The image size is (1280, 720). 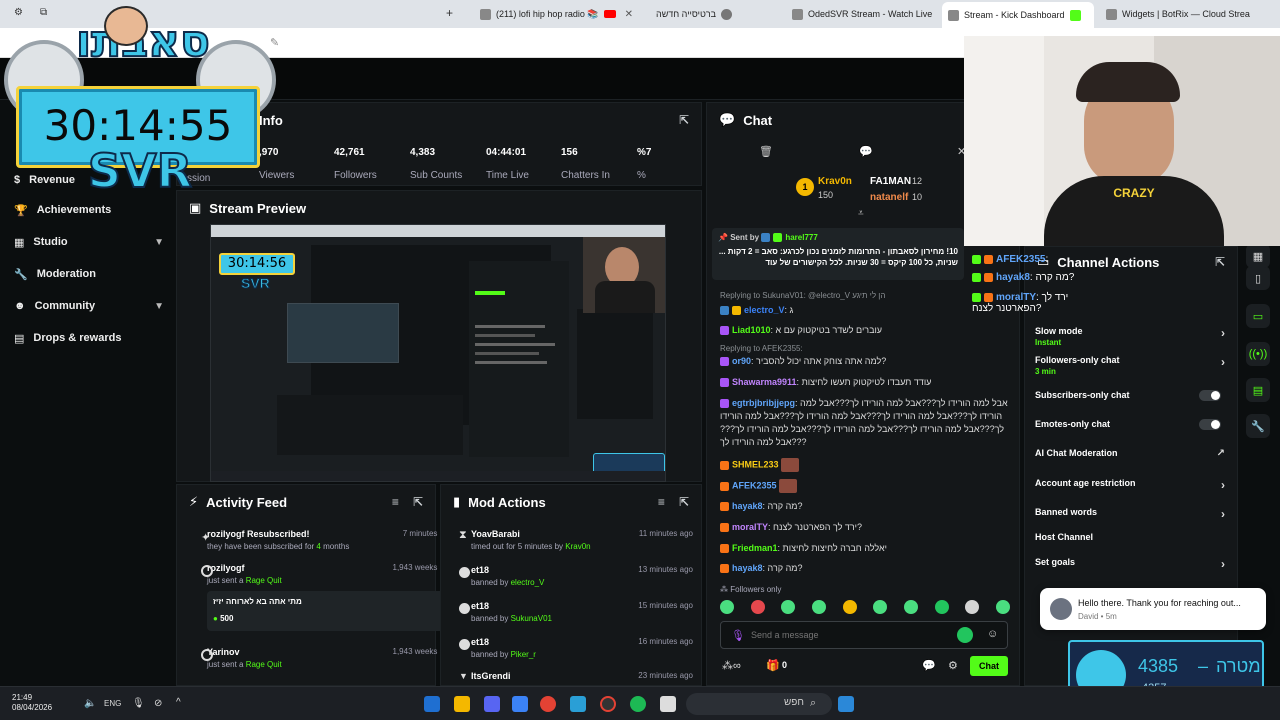 What do you see at coordinates (861, 14) in the screenshot?
I see `tab-odedsvr: OdedSVR Stream - Watch Live` at bounding box center [861, 14].